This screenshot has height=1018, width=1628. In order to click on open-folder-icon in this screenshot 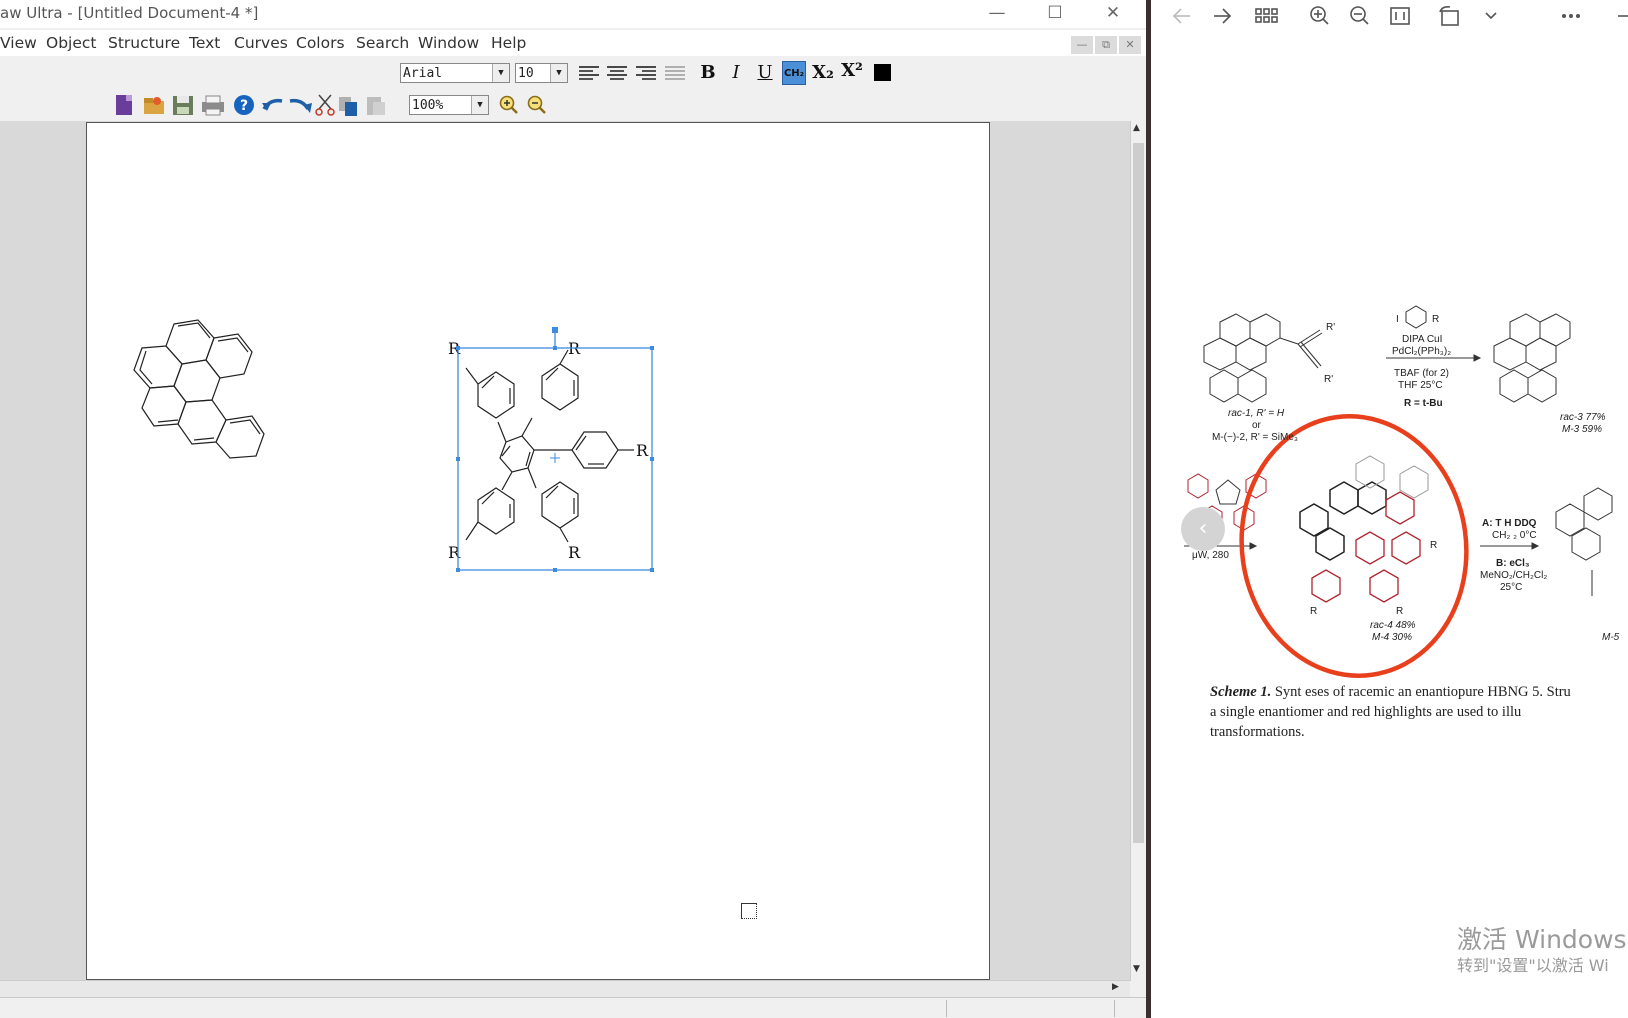, I will do `click(154, 105)`.